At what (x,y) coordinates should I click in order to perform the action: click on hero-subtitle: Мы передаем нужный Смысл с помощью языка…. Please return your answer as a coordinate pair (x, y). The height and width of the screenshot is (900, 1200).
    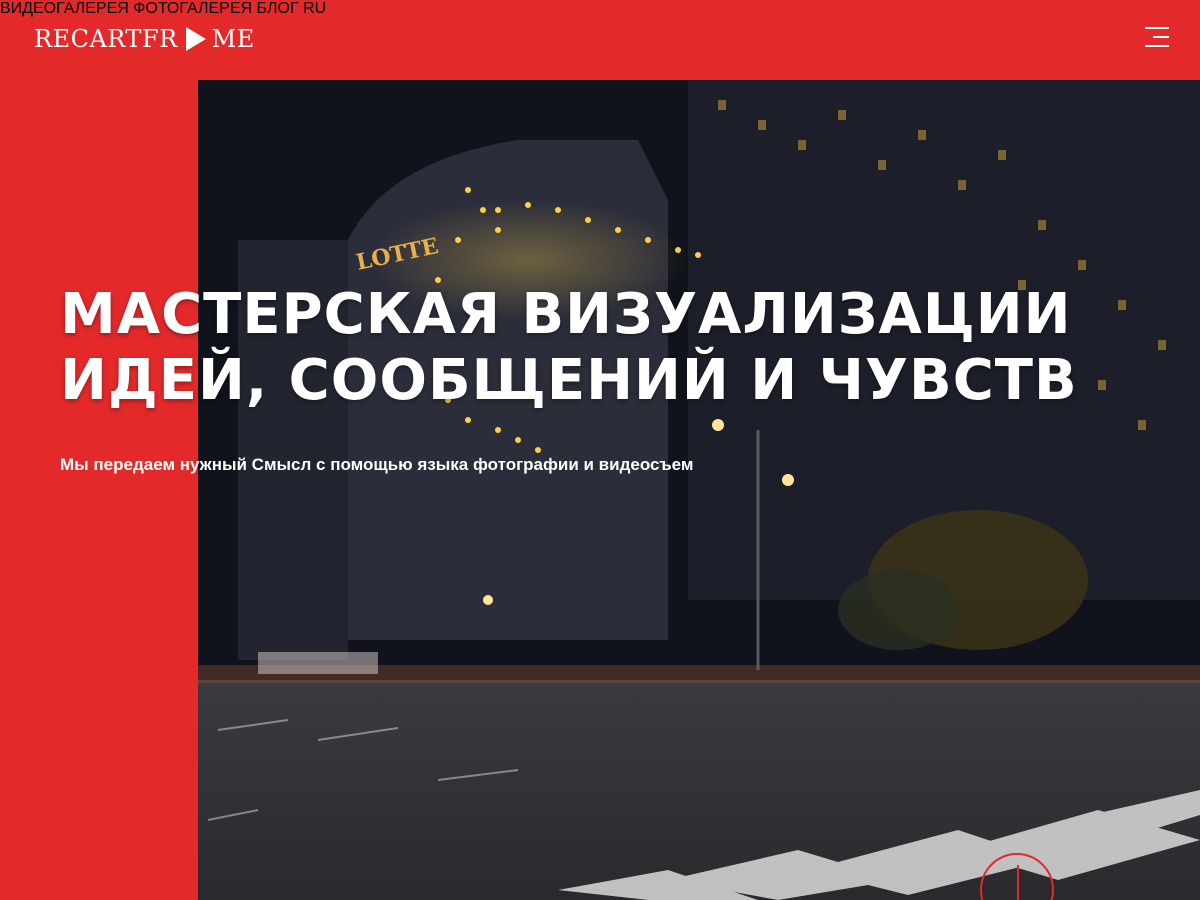
    Looking at the image, I should click on (377, 464).